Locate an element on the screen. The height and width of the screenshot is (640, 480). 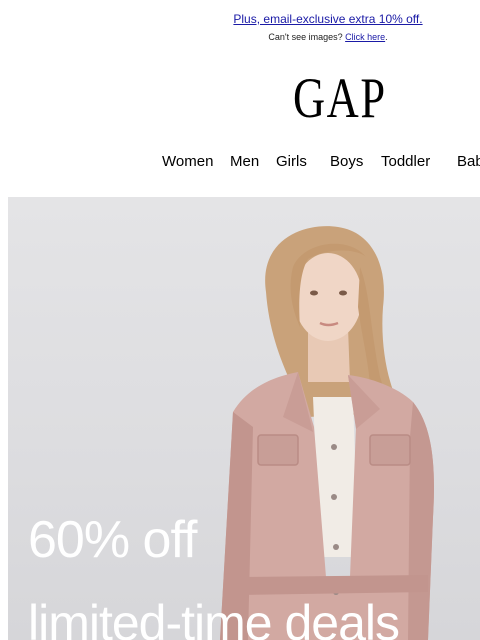
period-text: . is located at coordinates (386, 37).